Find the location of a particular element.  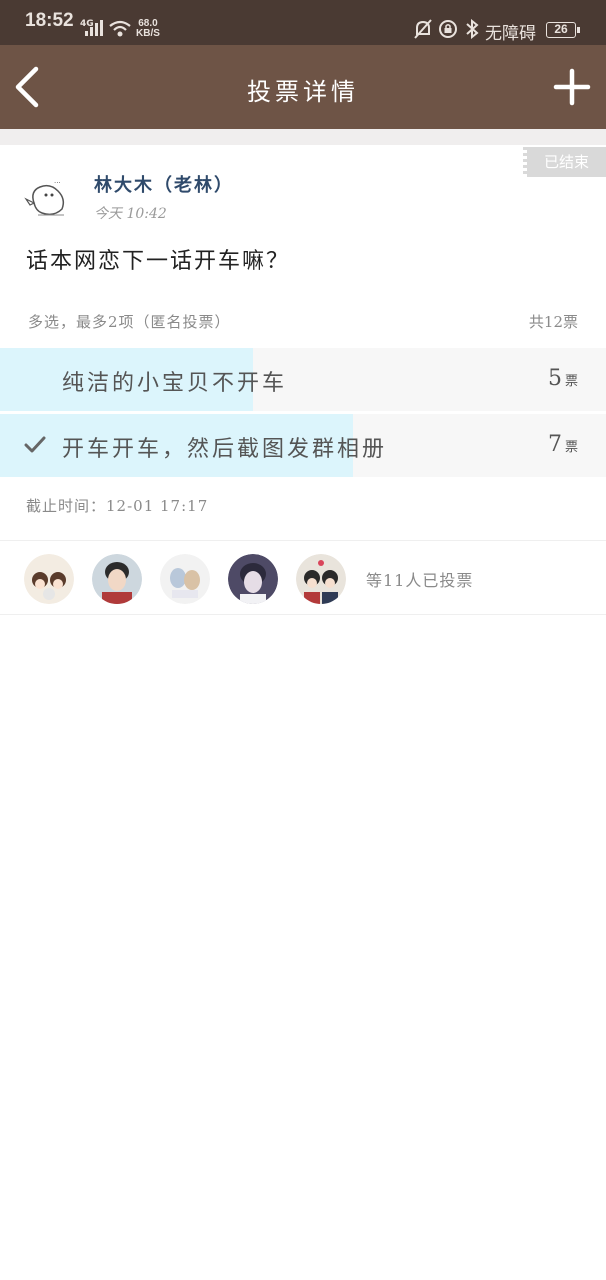

status-bar: 18:52 4G 68.0 KB/S 无障碍 26 is located at coordinates (303, 22).